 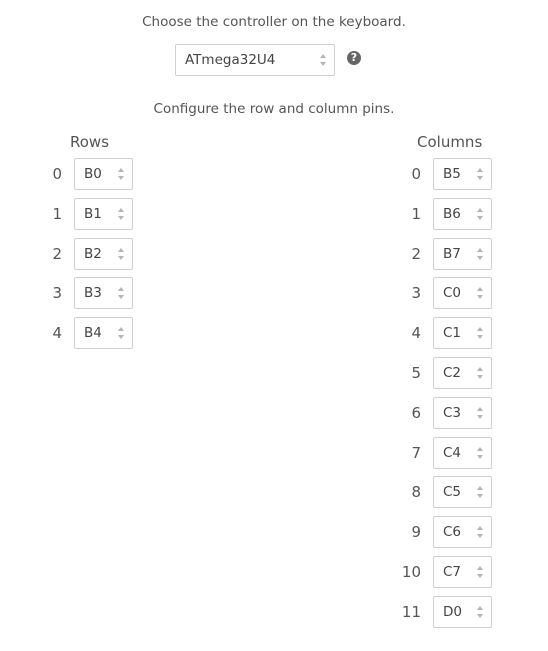 I want to click on column-pin-value: C0, so click(x=452, y=293).